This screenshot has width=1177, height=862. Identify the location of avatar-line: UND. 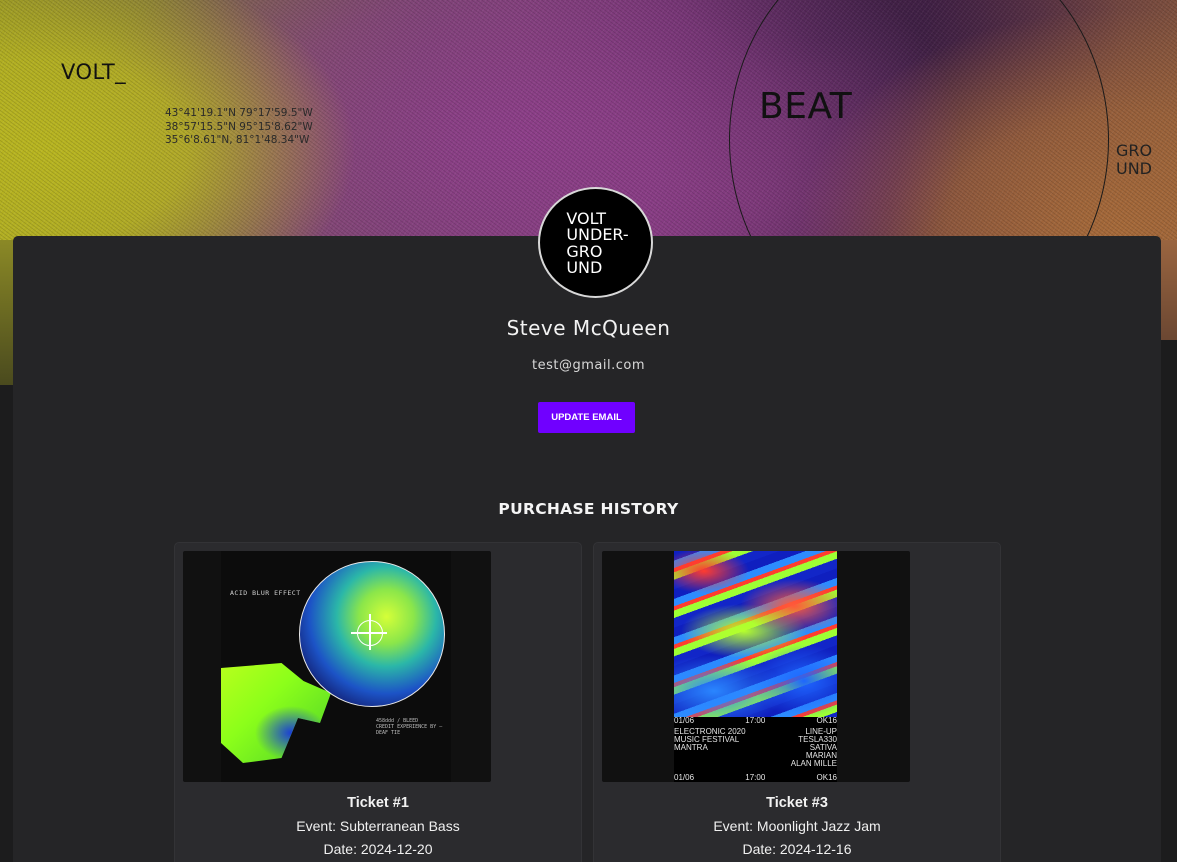
(584, 267).